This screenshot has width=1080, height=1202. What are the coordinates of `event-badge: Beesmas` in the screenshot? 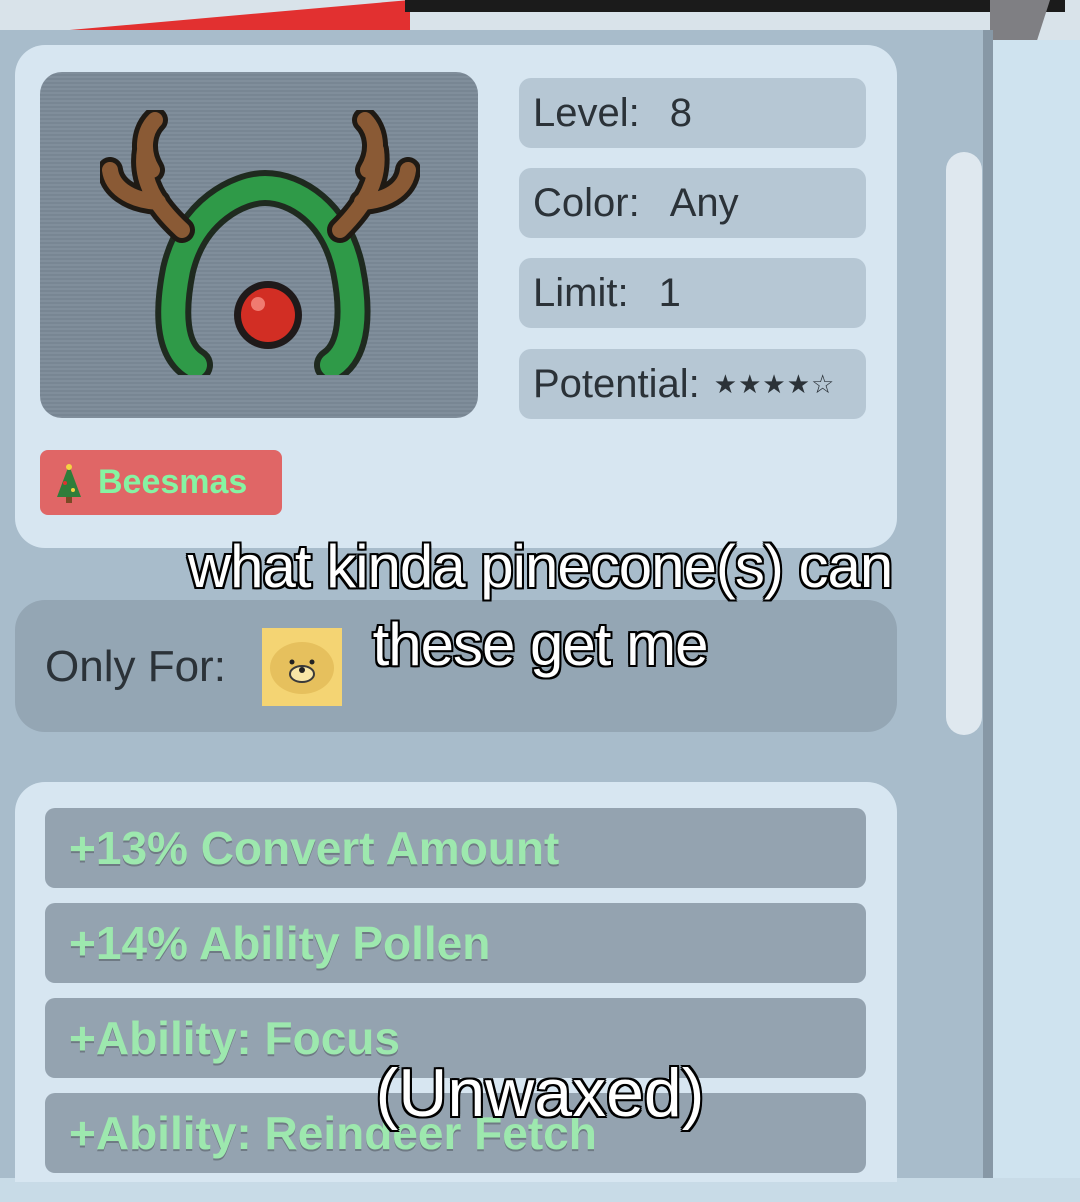 It's located at (161, 482).